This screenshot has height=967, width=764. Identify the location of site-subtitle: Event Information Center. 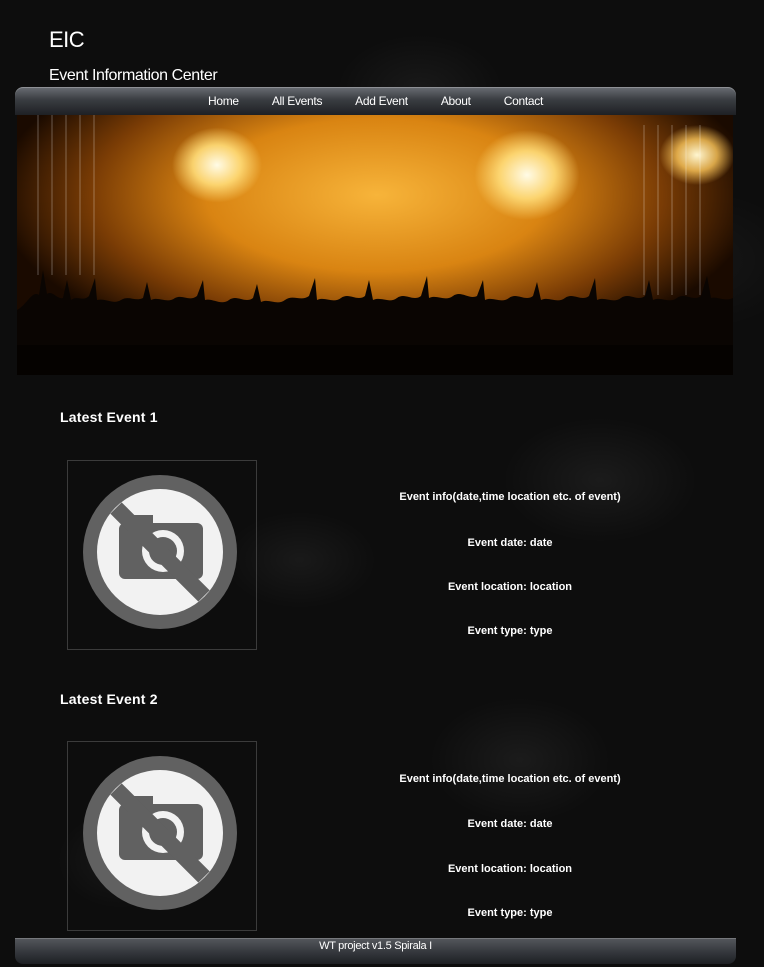
(133, 75).